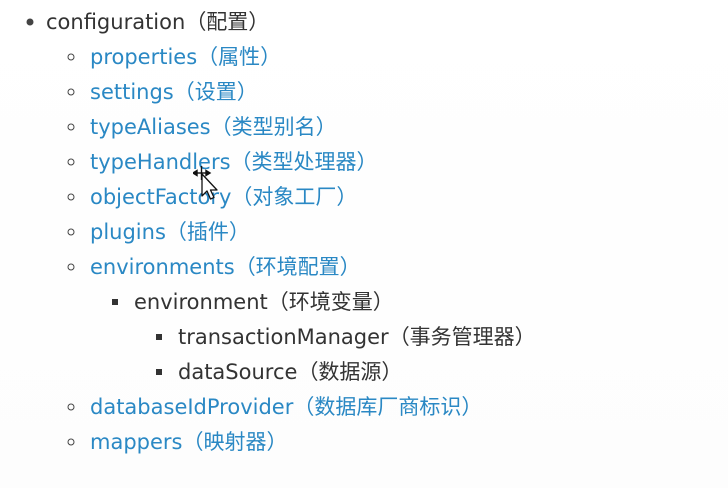 This screenshot has width=728, height=488. Describe the element at coordinates (330, 302) in the screenshot. I see `item-note: （环境变量）` at that location.